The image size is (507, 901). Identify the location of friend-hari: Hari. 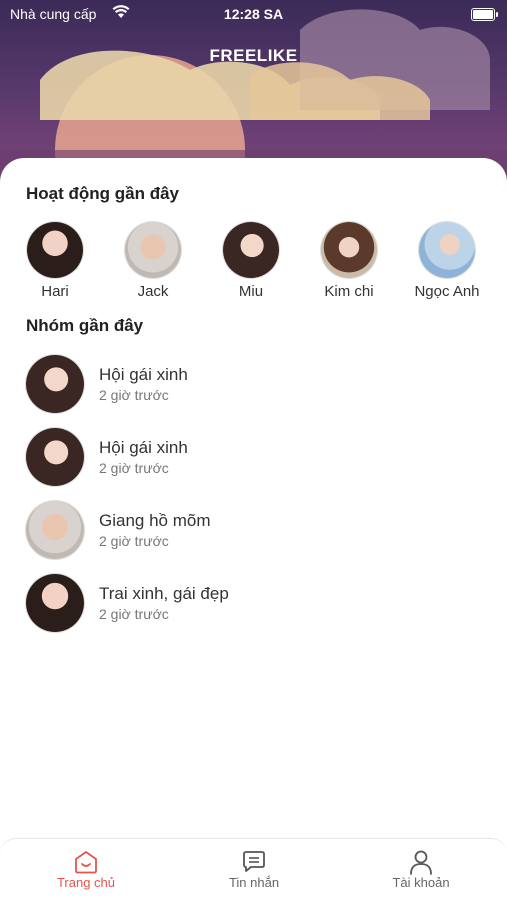
(55, 261).